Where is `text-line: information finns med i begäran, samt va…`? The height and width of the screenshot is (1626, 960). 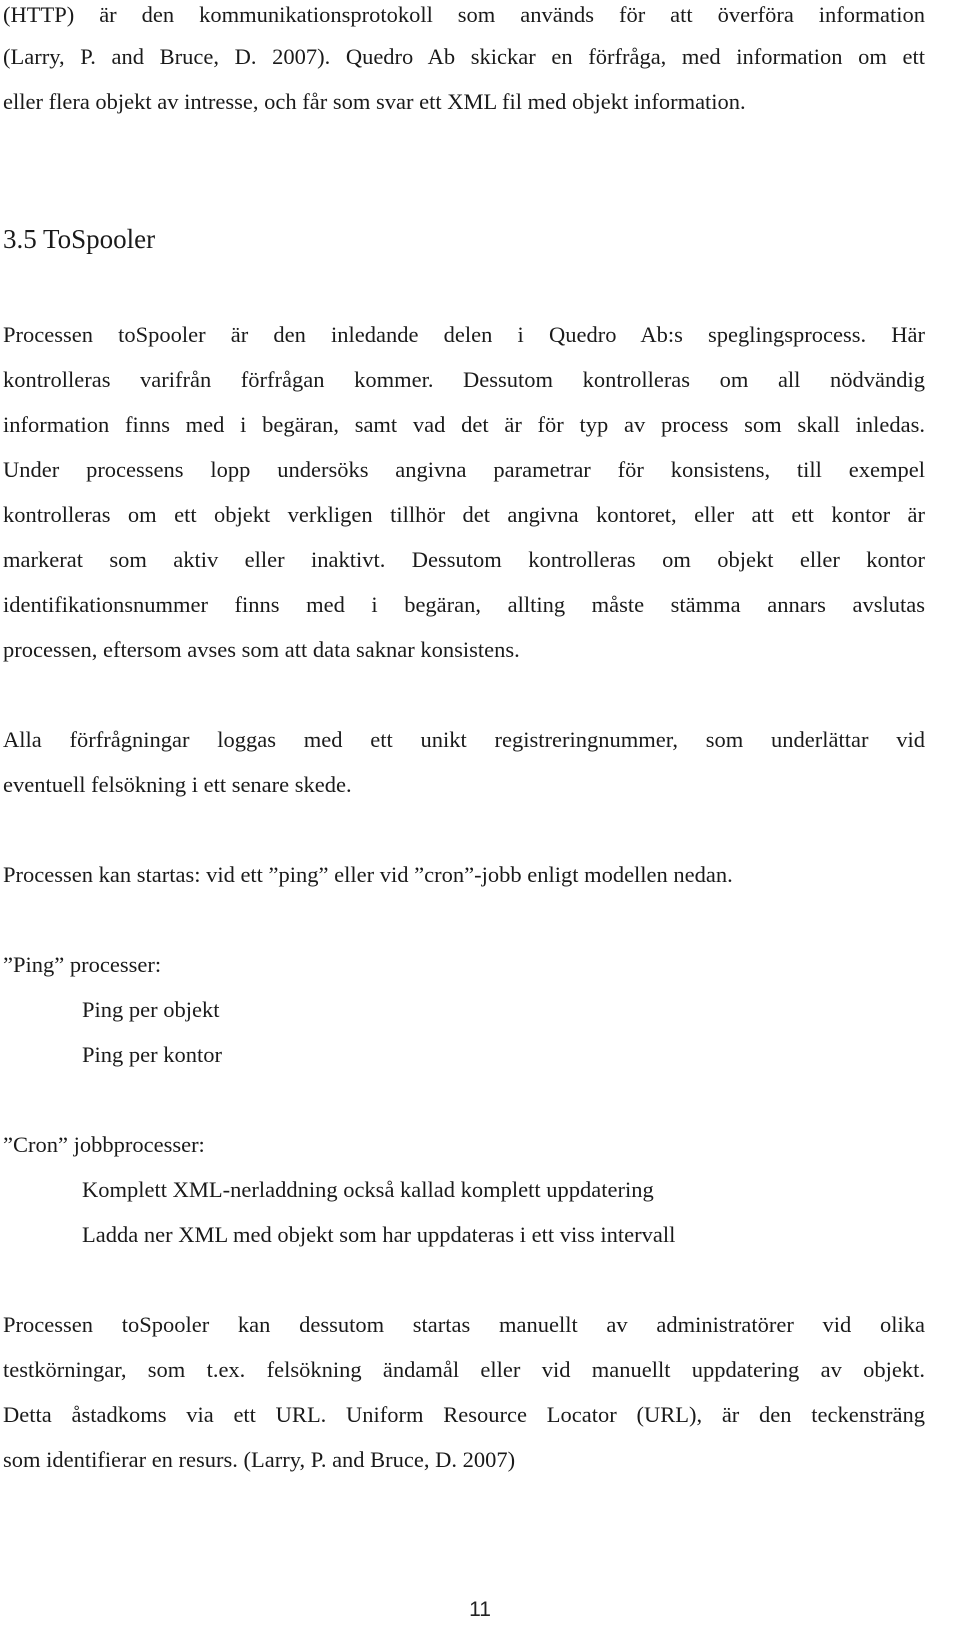 text-line: information finns med i begäran, samt va… is located at coordinates (464, 424).